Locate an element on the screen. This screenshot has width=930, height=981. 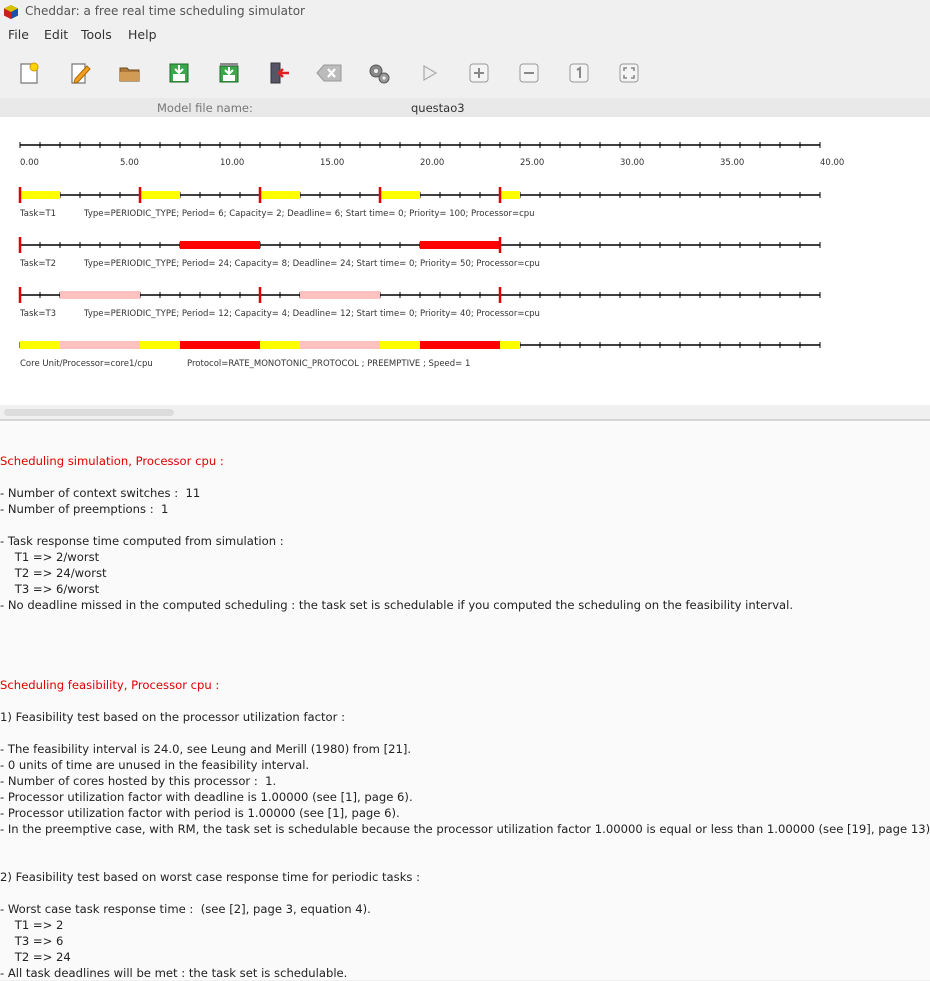
menu-bar: File Edit Tools Help is located at coordinates (465, 34).